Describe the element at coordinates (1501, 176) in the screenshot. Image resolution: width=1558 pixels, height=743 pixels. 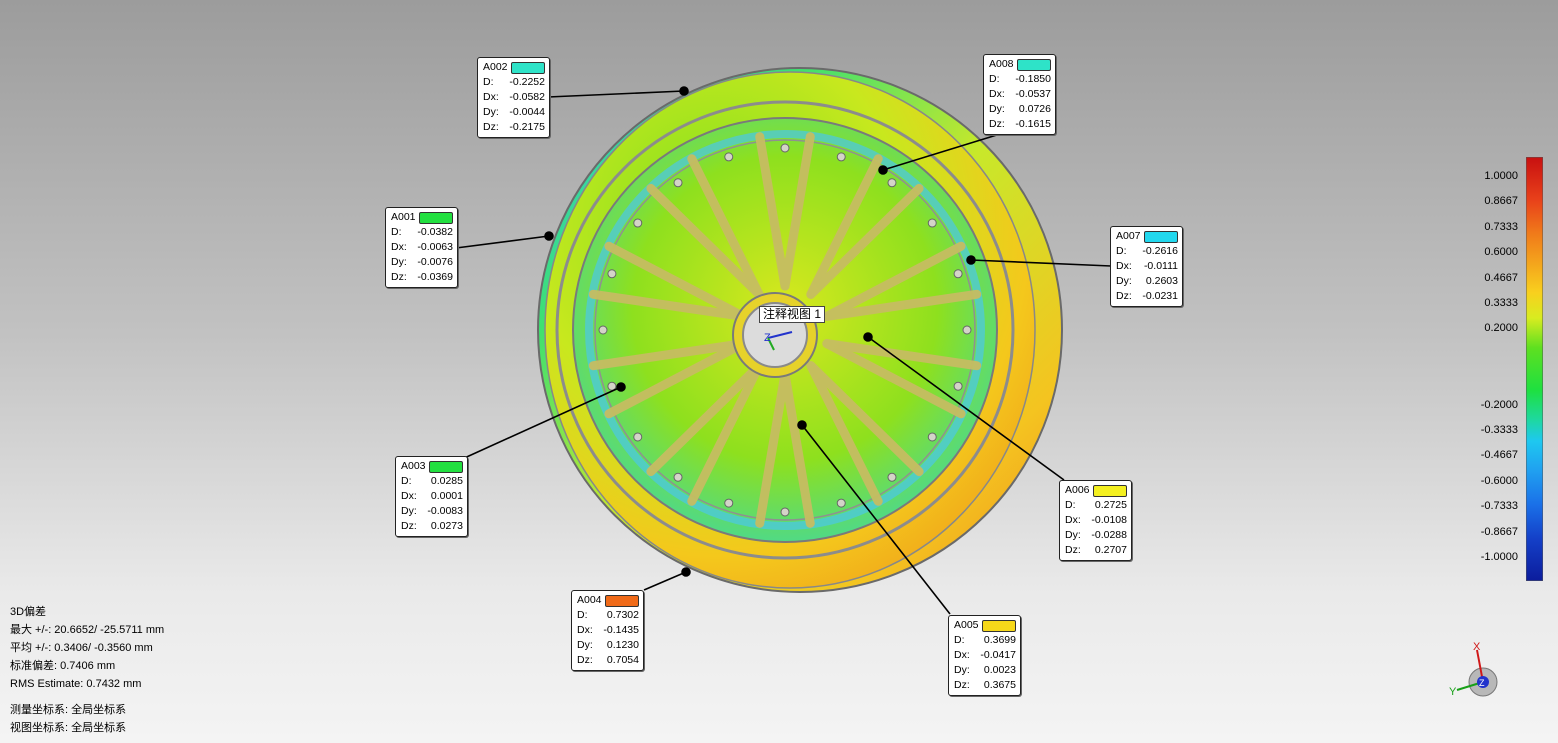
I see `legend-tick-label: 1.0000` at that location.